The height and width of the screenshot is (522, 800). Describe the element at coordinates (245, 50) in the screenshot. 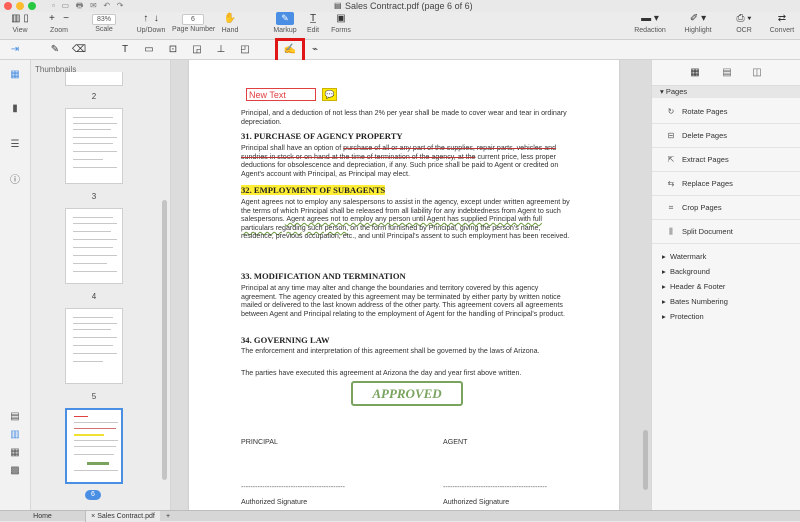

I see `shapes-icon: ◰` at that location.